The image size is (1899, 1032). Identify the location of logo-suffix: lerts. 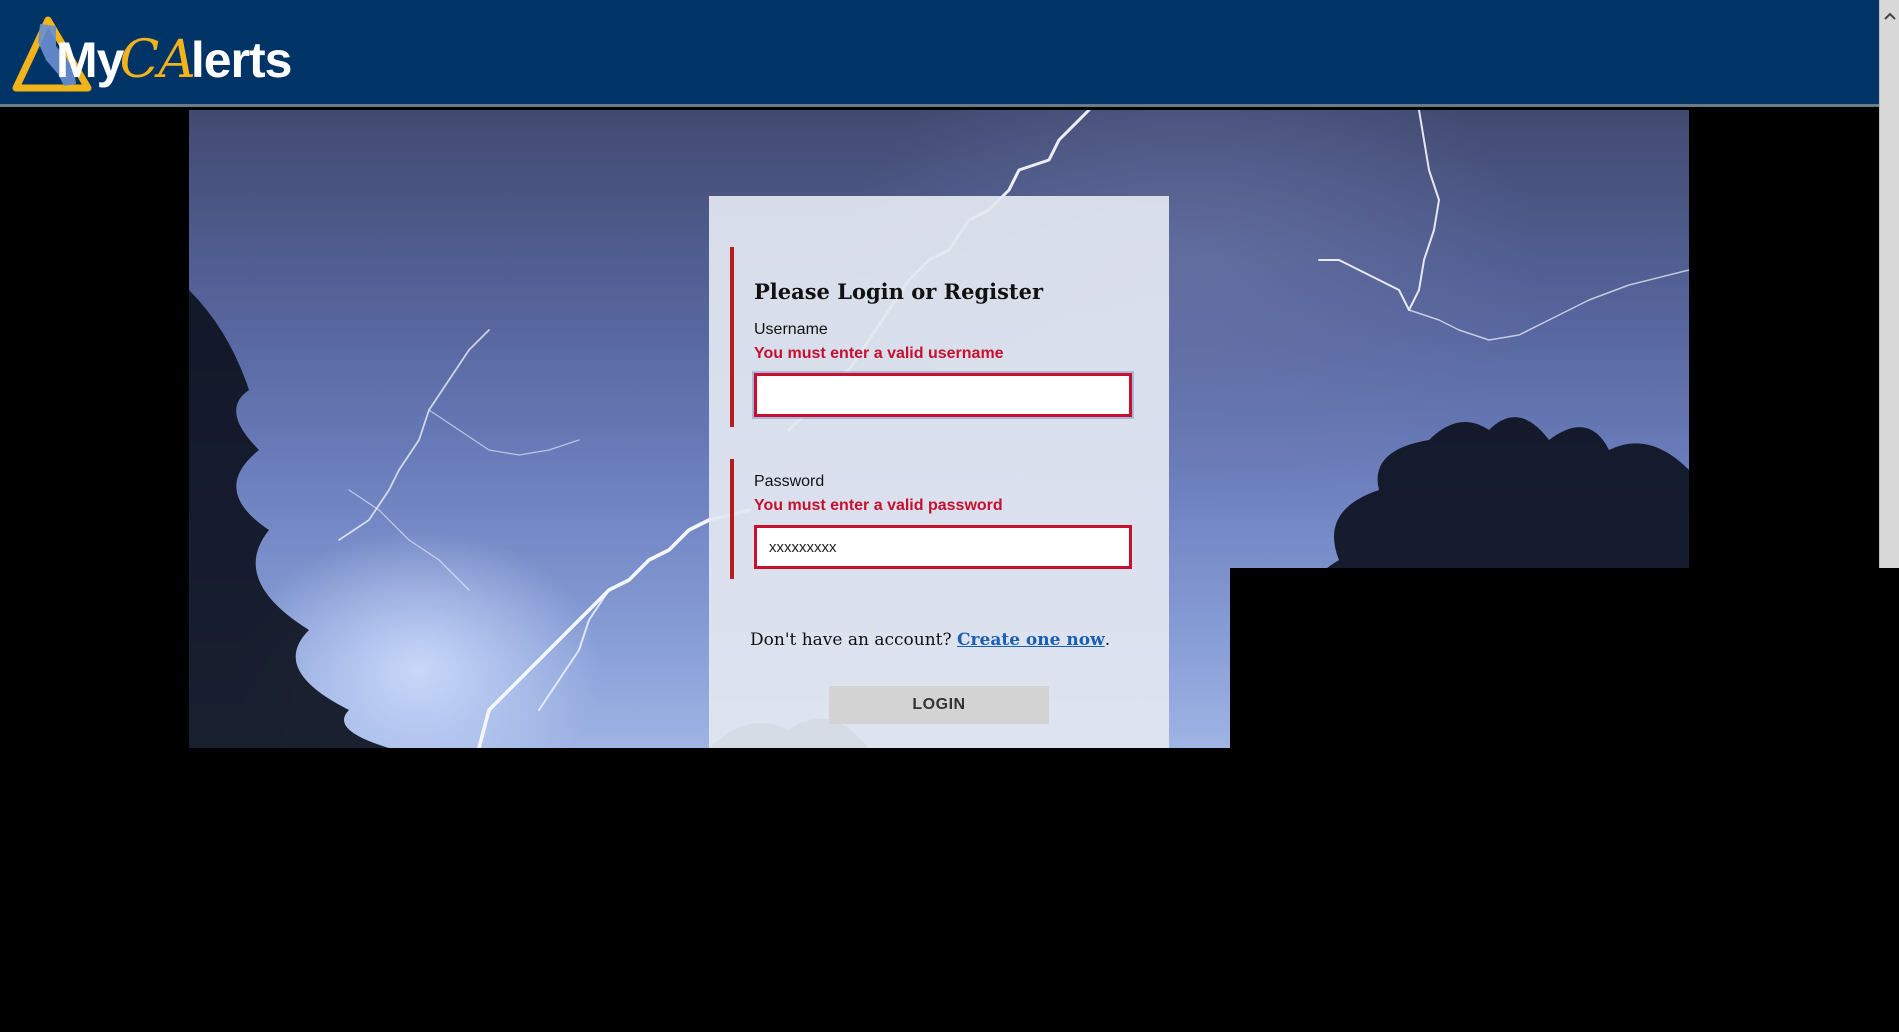
(241, 60).